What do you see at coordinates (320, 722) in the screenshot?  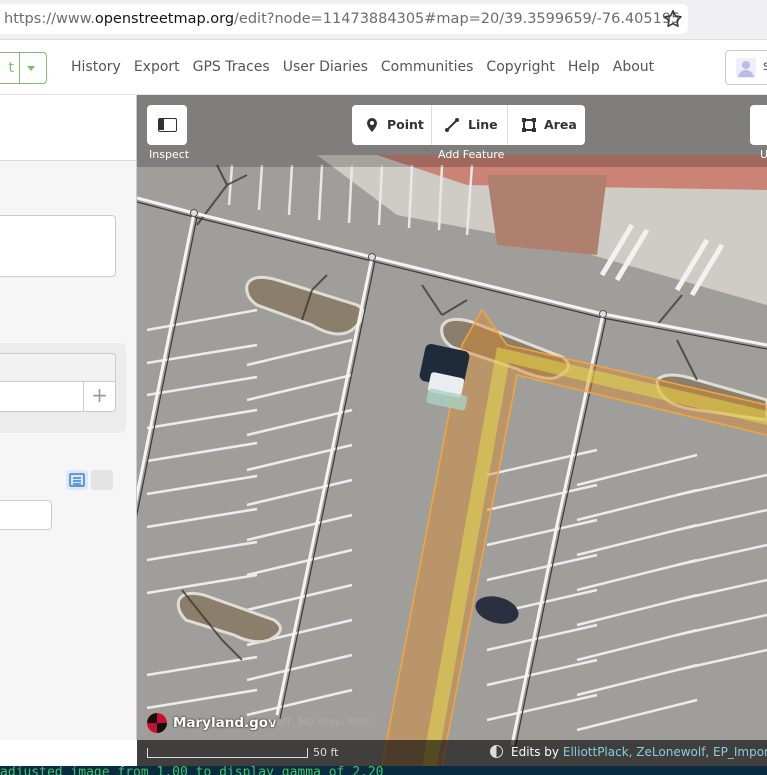 I see `imagery-credit: DoIT, MD iMap, MDP` at bounding box center [320, 722].